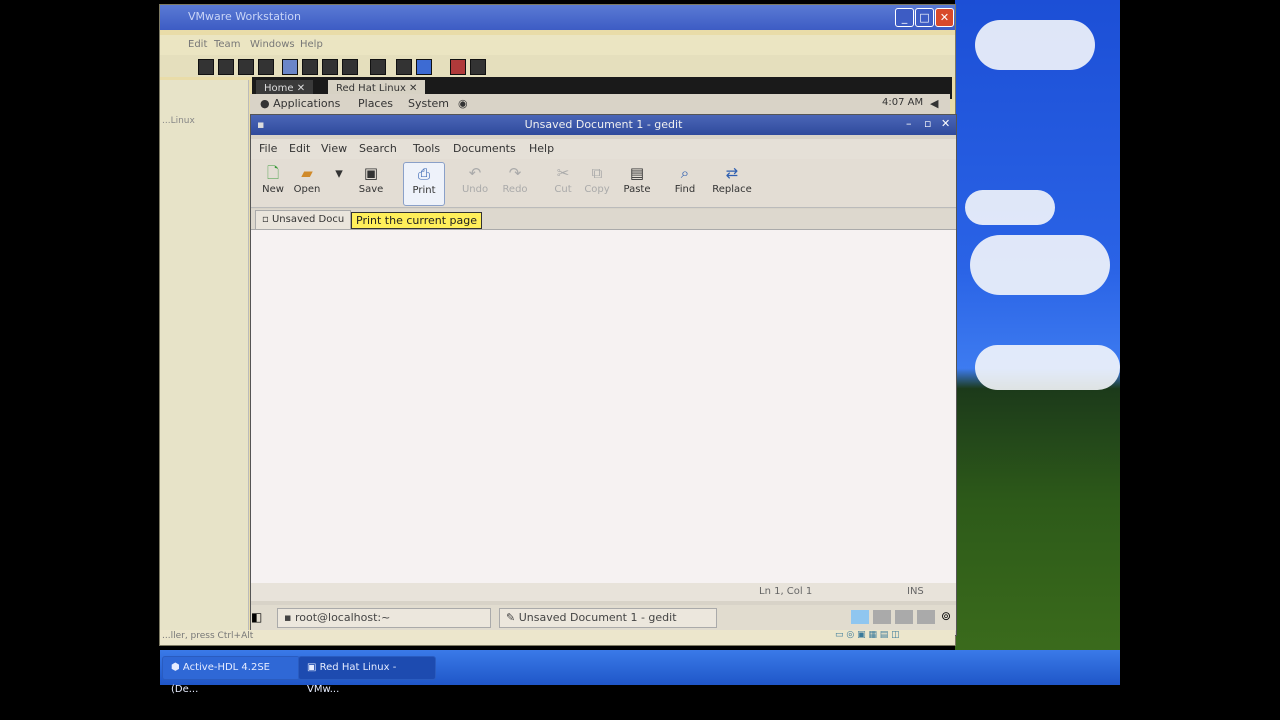  Describe the element at coordinates (197, 44) in the screenshot. I see `menu-item: Edit` at that location.